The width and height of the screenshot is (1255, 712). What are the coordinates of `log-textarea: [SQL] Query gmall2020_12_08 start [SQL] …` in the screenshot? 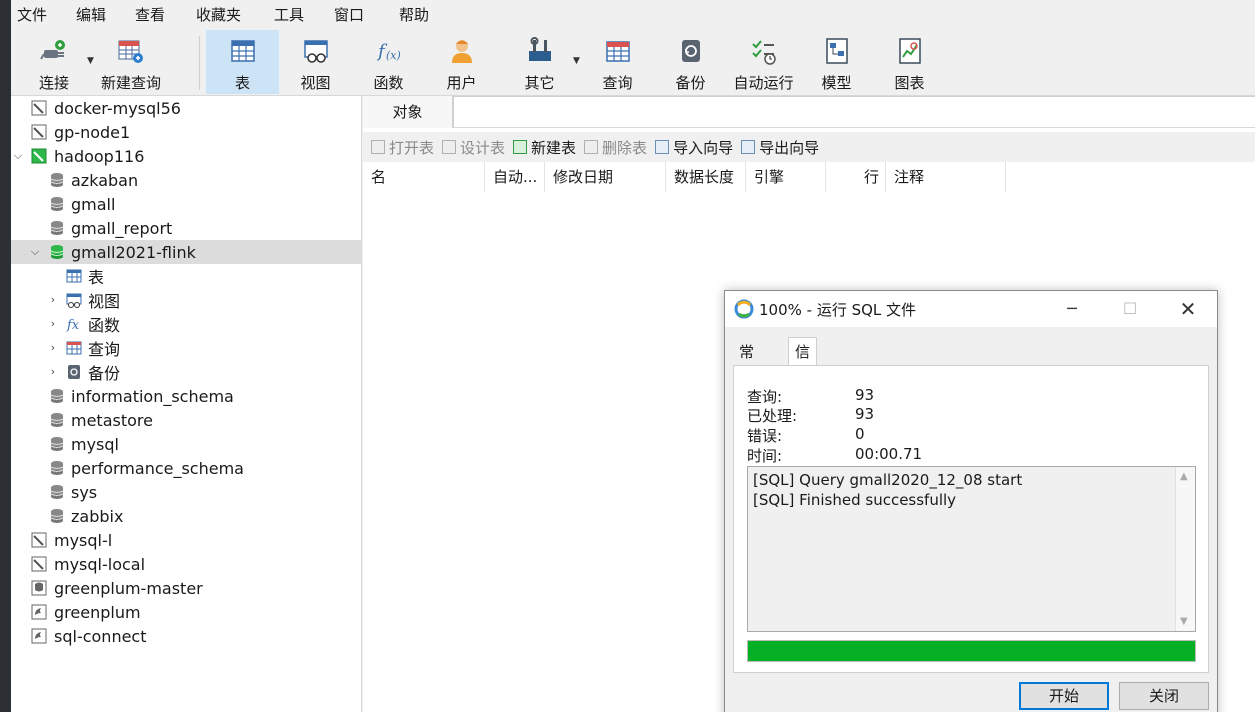 It's located at (971, 549).